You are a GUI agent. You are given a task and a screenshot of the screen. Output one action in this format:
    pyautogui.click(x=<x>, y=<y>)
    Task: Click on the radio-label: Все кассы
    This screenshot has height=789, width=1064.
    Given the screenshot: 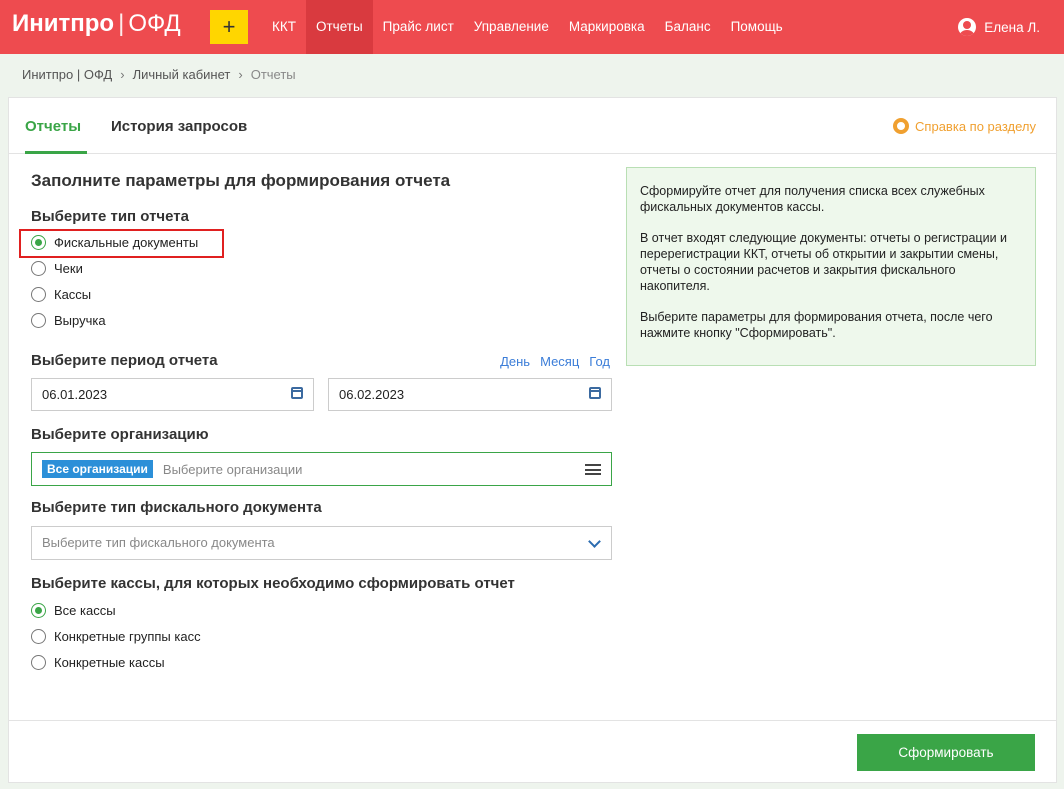 What is the action you would take?
    pyautogui.click(x=85, y=610)
    